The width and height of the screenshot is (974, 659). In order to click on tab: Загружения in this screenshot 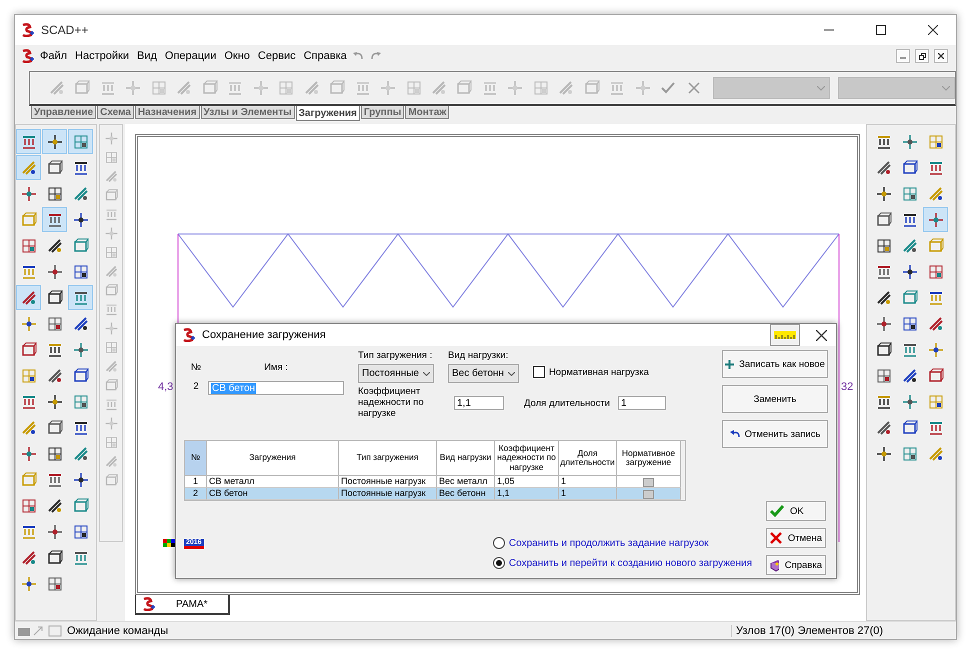, I will do `click(328, 113)`.